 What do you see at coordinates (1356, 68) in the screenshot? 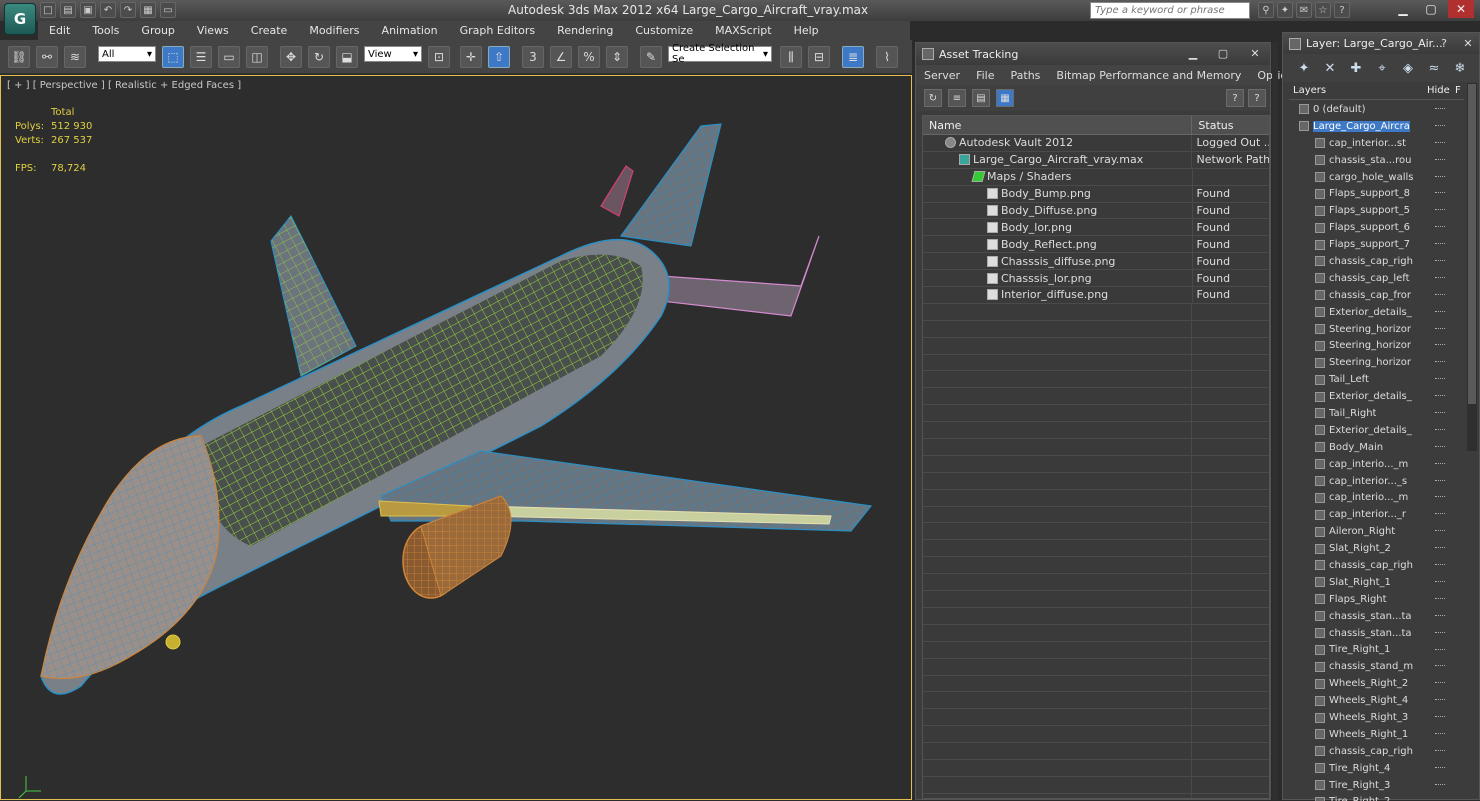
I see `add-to-layer-icon: ✚` at bounding box center [1356, 68].